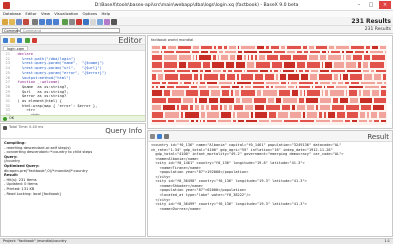  What do you see at coordinates (49, 21) in the screenshot?
I see `forward-icon` at bounding box center [49, 21].